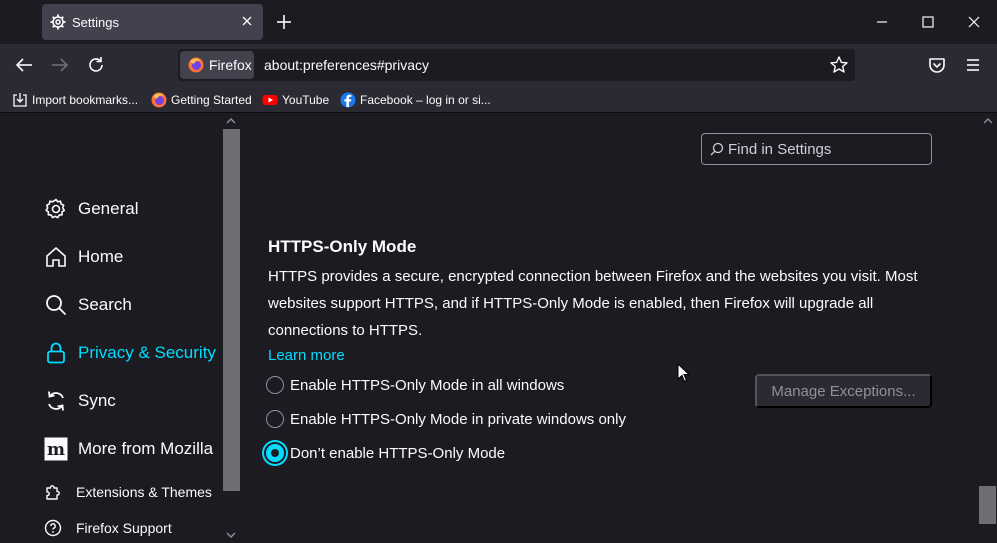  Describe the element at coordinates (20, 100) in the screenshot. I see `import-icon` at that location.